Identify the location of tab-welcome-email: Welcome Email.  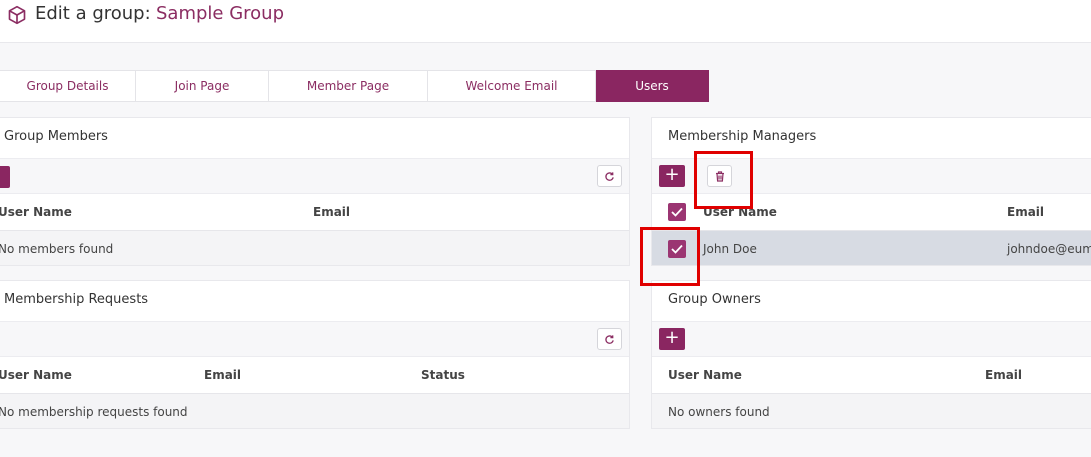
(512, 86).